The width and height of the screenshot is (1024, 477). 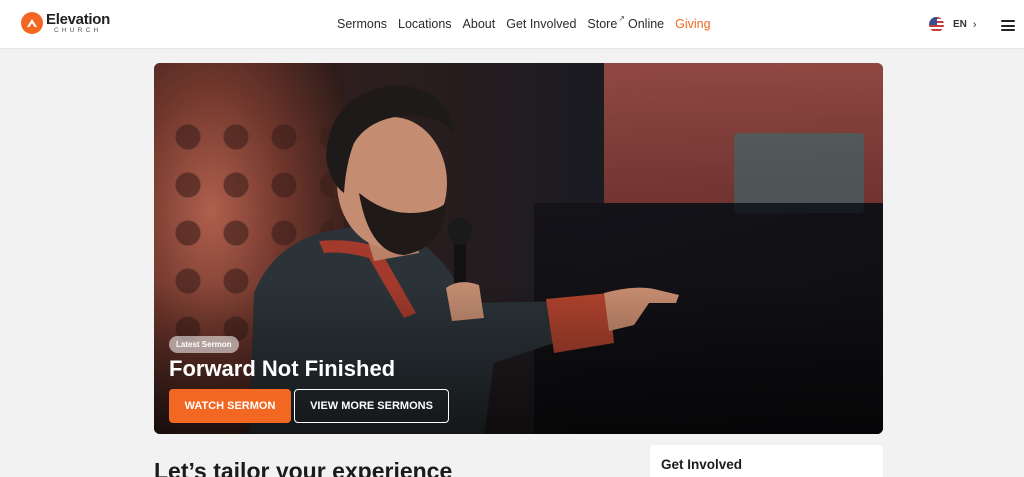 What do you see at coordinates (204, 344) in the screenshot?
I see `latest-sermon-badge: Latest Sermon` at bounding box center [204, 344].